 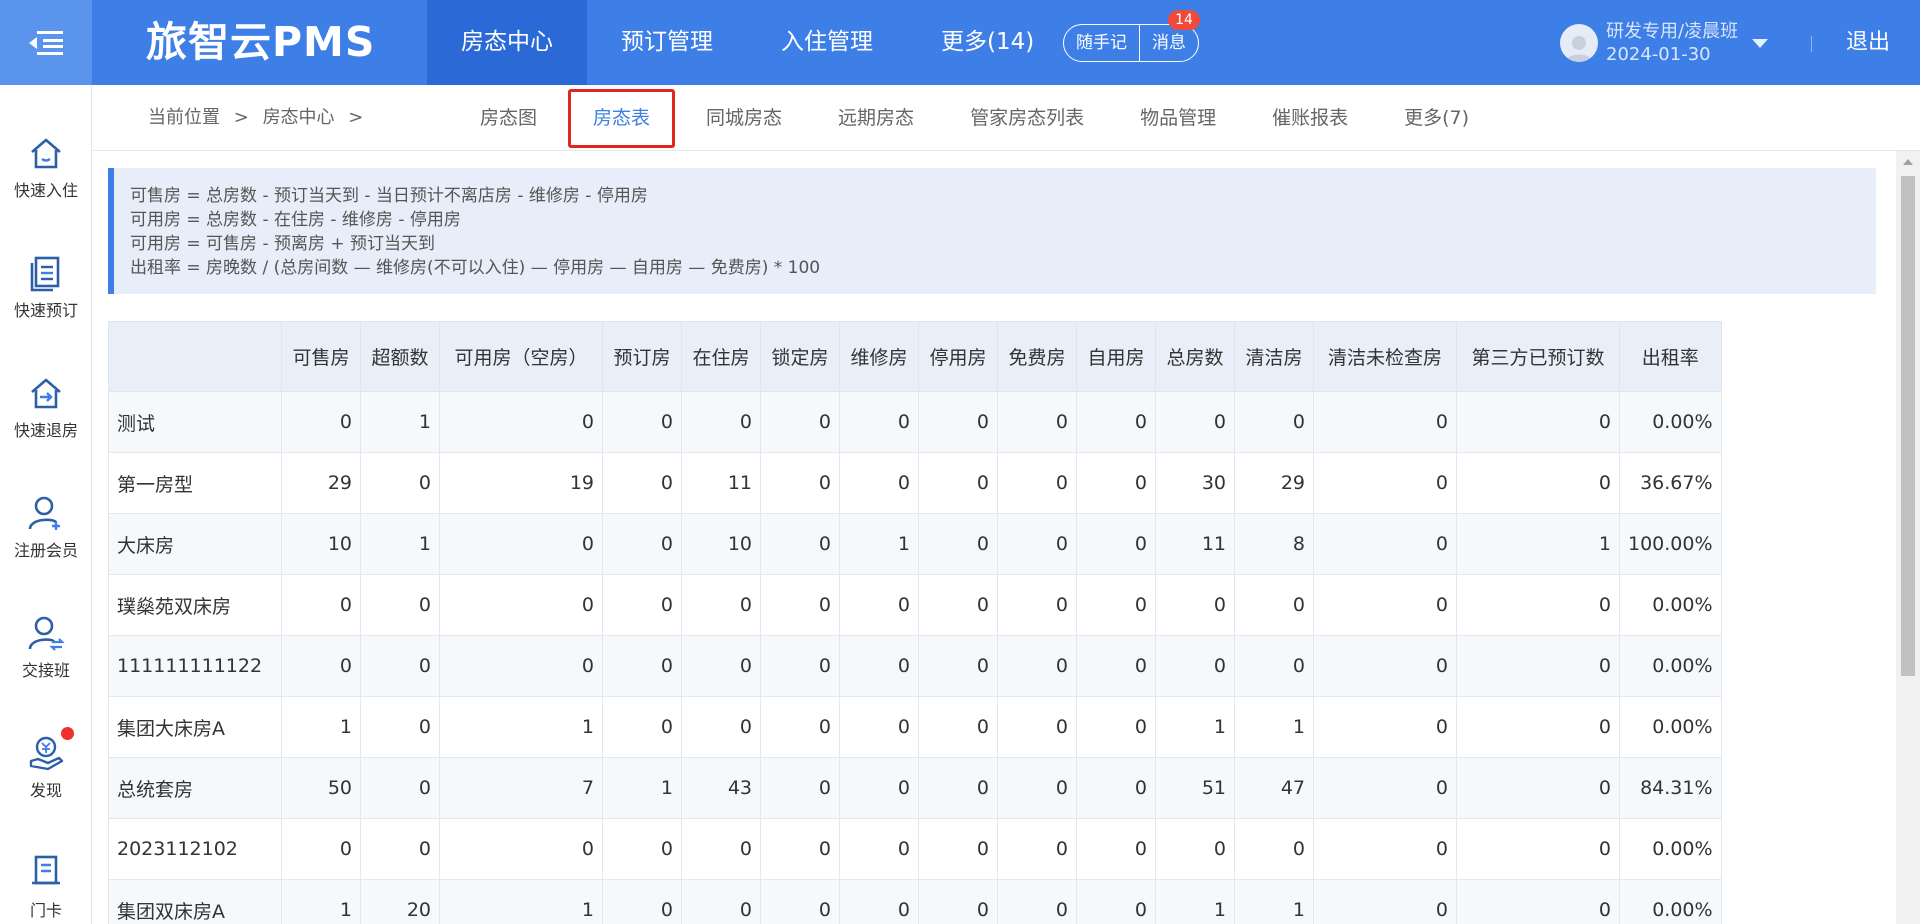 What do you see at coordinates (915, 483) in the screenshot?
I see `table-row: 第一房型 29 0 19 0 11 0 0 0 0 0 30 29 0 0 36.67%` at bounding box center [915, 483].